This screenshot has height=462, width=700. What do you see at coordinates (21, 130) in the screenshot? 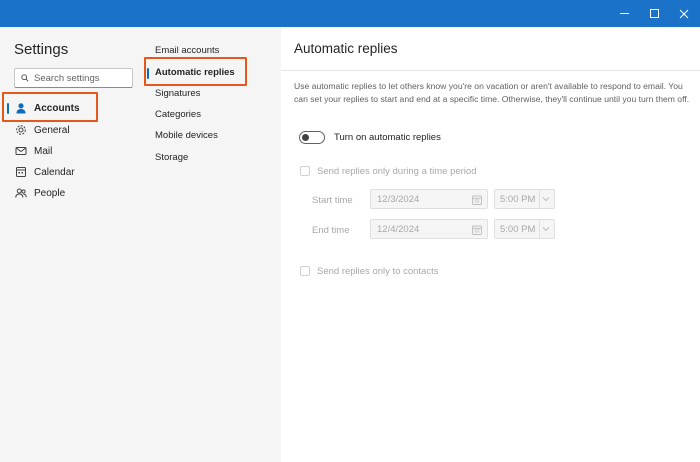
I see `gear-icon` at bounding box center [21, 130].